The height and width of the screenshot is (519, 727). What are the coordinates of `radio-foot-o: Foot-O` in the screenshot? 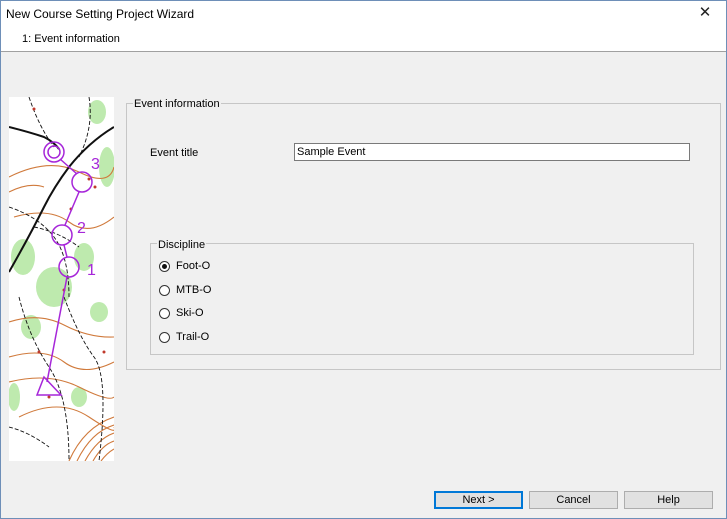 It's located at (184, 266).